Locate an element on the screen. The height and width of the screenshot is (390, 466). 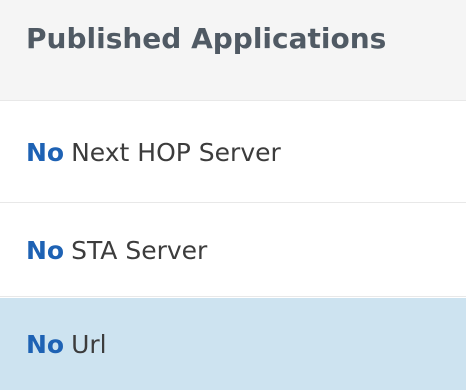
panel-title: Published Applications is located at coordinates (206, 38).